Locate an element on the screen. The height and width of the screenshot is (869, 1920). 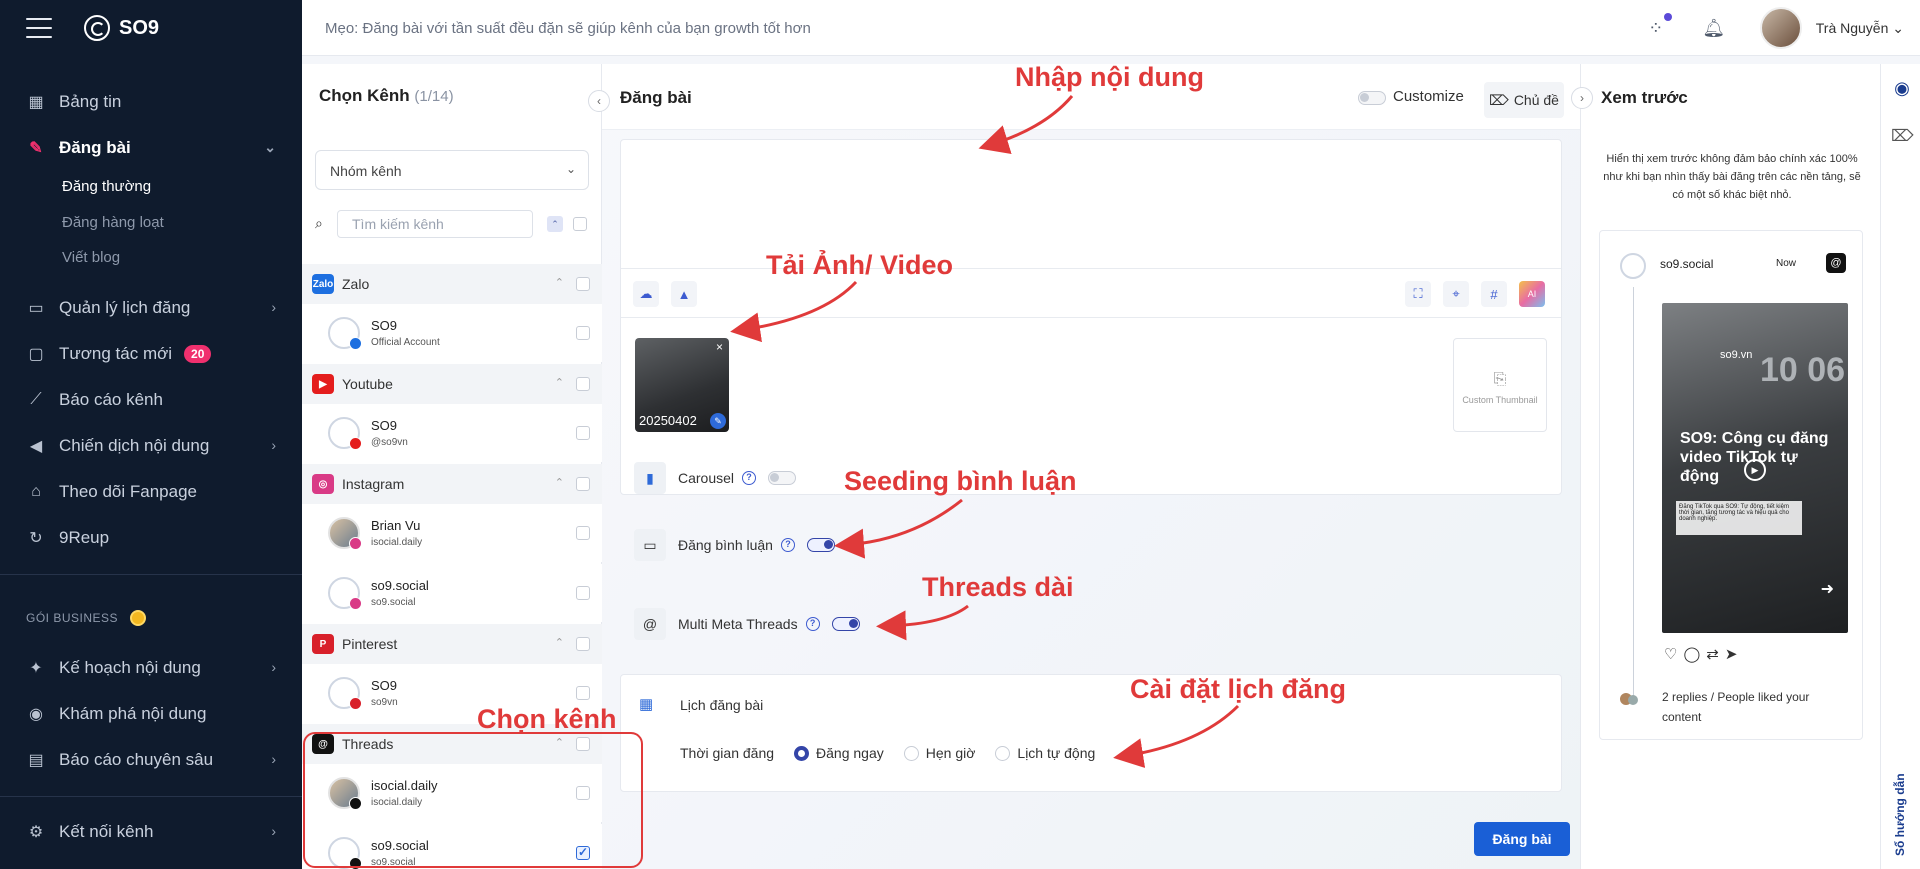
sidebar-item-deep-report: ▤ Báo cáo chuyên sâu › is located at coordinates (151, 760).